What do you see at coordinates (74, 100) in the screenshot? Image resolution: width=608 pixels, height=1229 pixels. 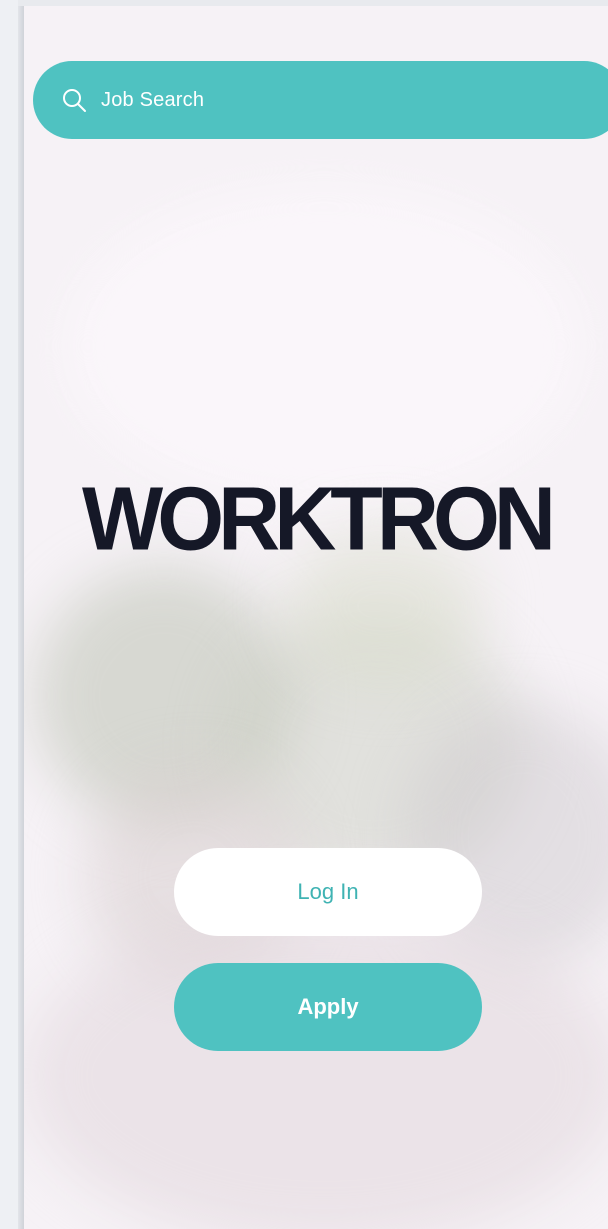 I see `search-icon` at bounding box center [74, 100].